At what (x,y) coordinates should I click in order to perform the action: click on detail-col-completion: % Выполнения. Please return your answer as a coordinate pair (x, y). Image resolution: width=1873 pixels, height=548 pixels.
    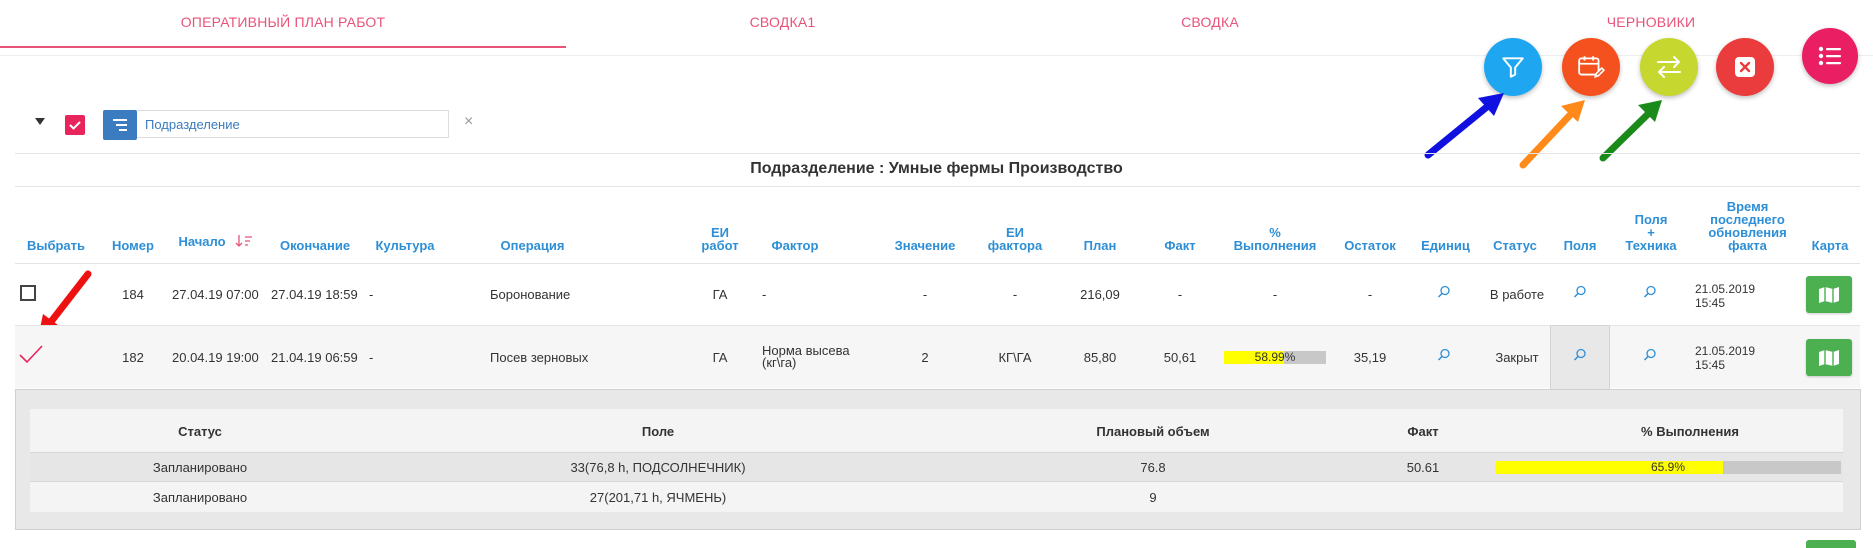
    Looking at the image, I should click on (1690, 431).